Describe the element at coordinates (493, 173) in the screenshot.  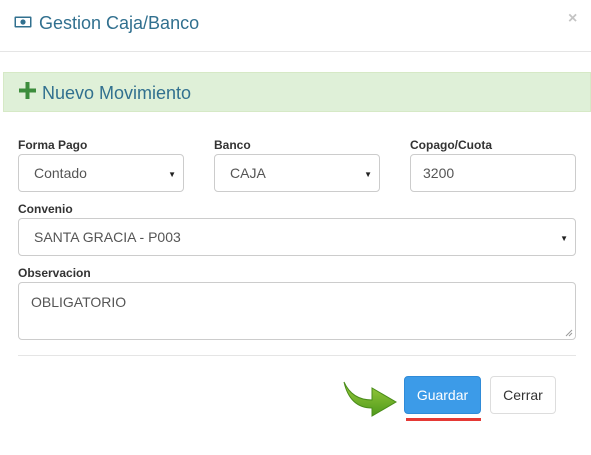
I see `copago-input: 3200` at that location.